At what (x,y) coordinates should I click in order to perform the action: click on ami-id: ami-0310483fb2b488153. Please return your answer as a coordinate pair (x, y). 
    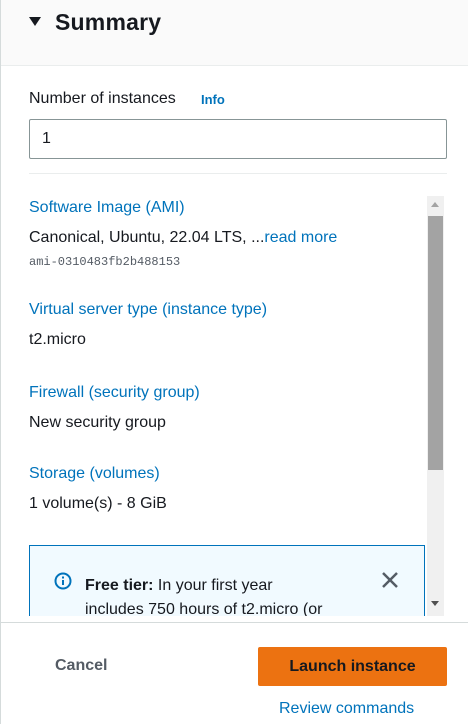
    Looking at the image, I should click on (105, 262).